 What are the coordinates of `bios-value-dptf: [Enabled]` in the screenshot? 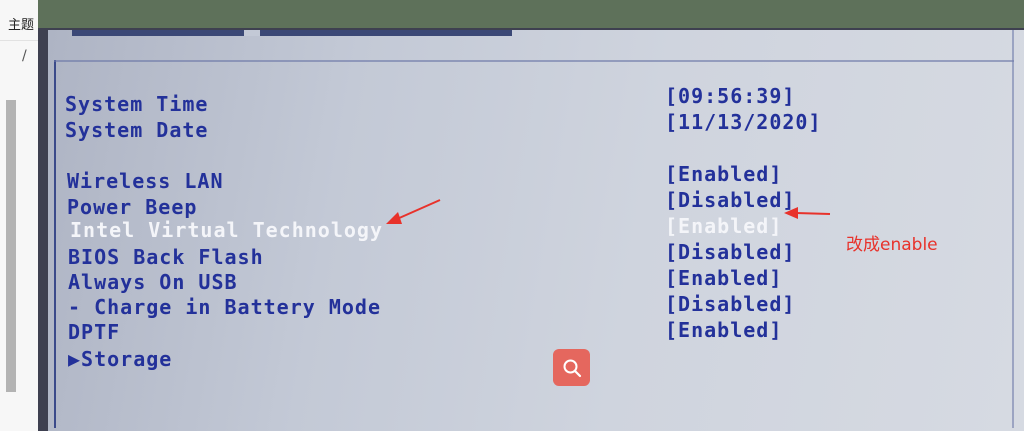 It's located at (723, 330).